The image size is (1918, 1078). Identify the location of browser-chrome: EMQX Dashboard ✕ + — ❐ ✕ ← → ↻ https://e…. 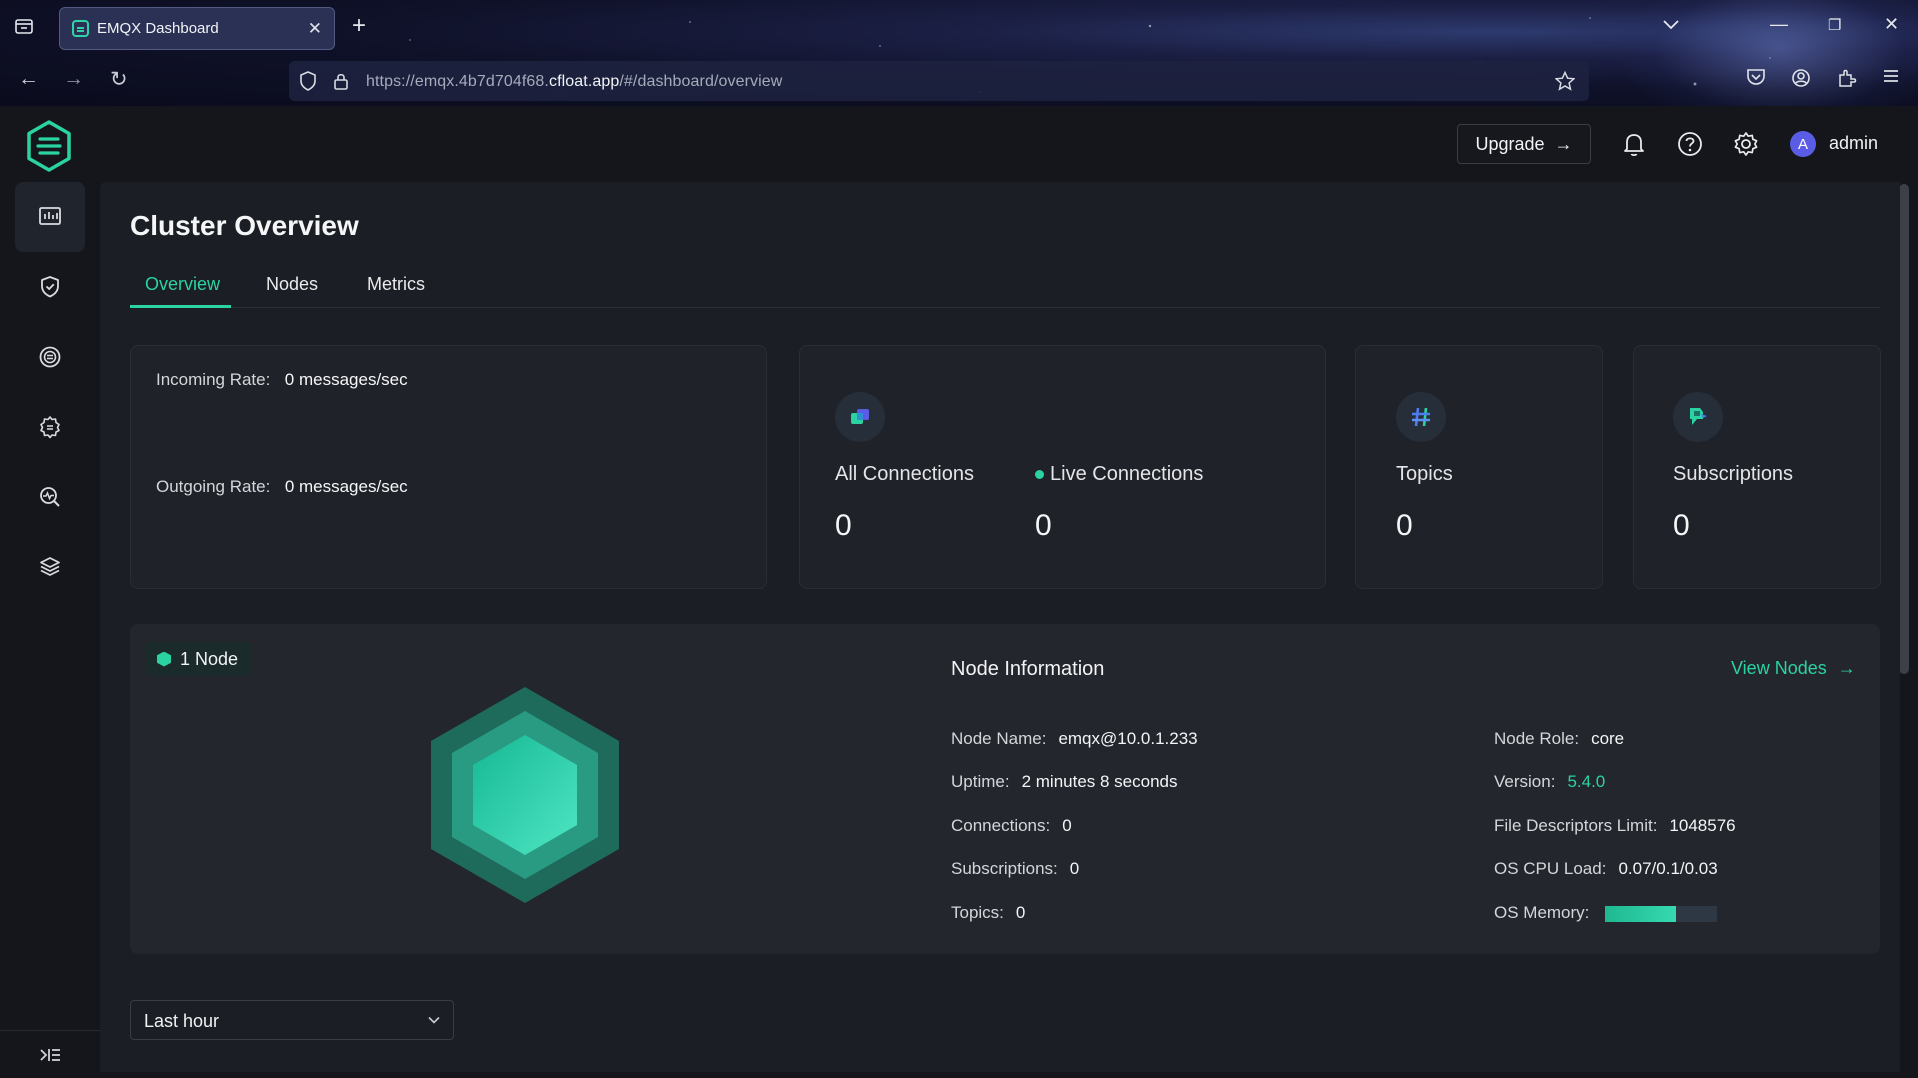
(959, 53).